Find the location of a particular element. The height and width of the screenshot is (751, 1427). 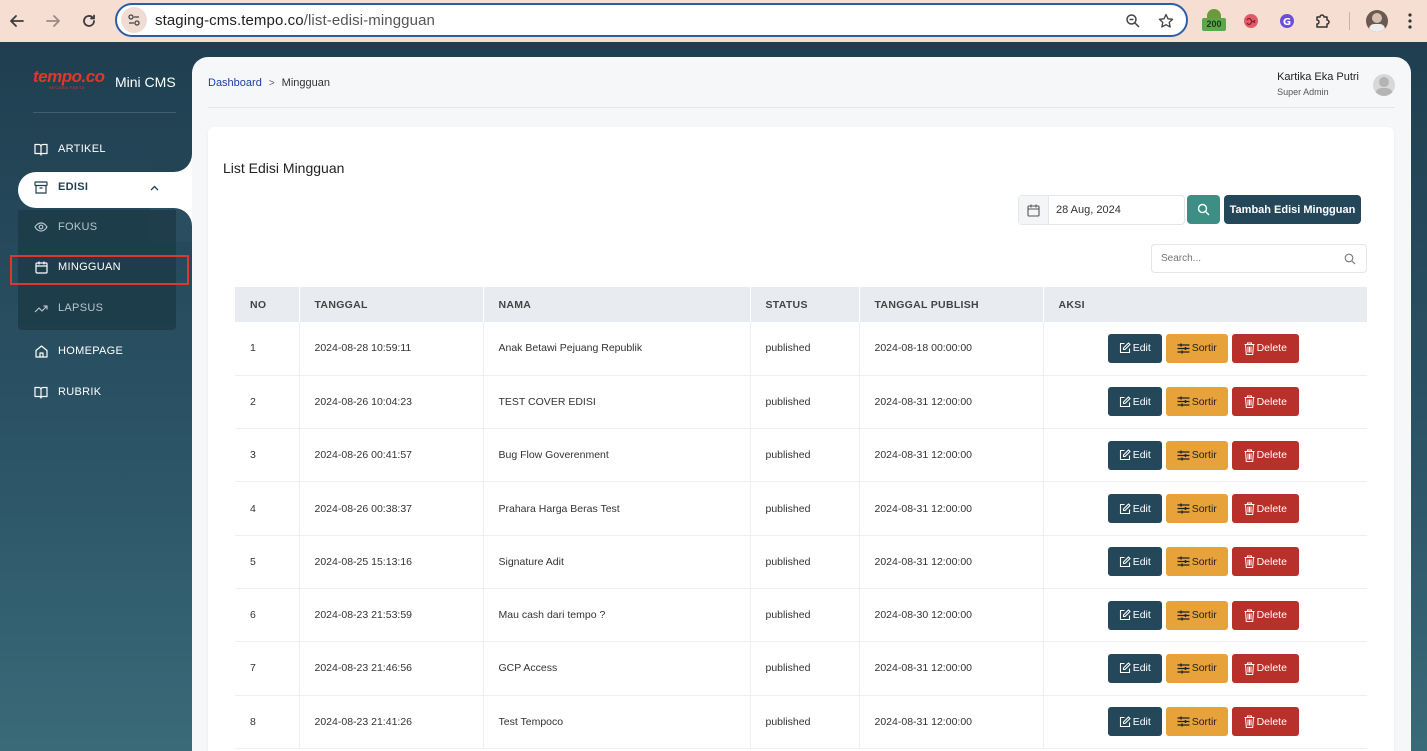

sidebar-item-rubrik: RUBRIK is located at coordinates (67, 392).